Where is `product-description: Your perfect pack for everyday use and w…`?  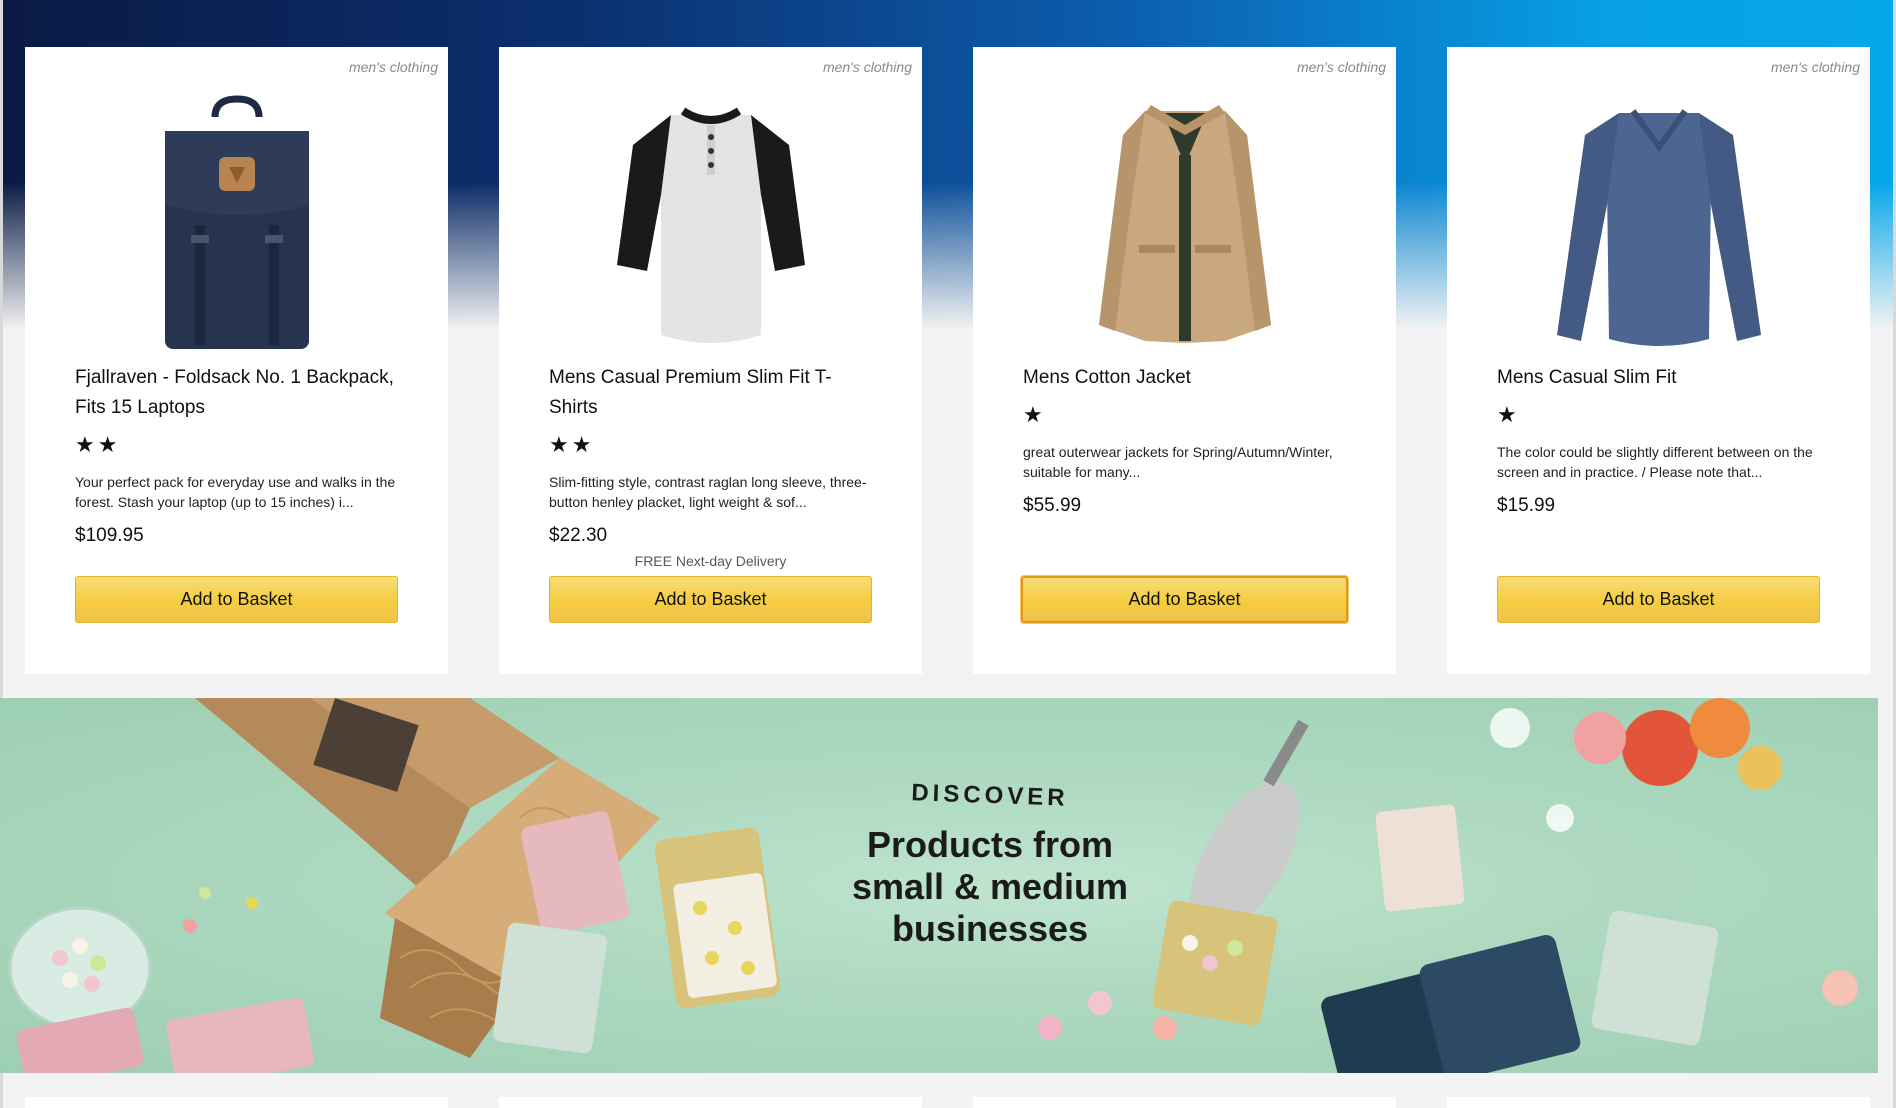
product-description: Your perfect pack for everyday use and w… is located at coordinates (235, 492).